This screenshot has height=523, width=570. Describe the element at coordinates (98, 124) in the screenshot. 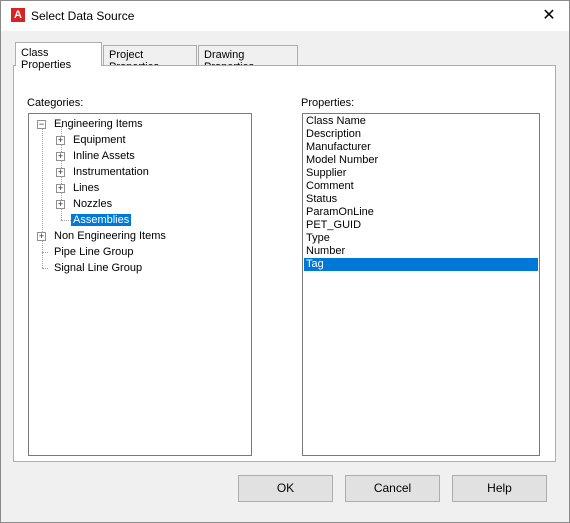

I see `tree-item-label: Engineering Items` at that location.